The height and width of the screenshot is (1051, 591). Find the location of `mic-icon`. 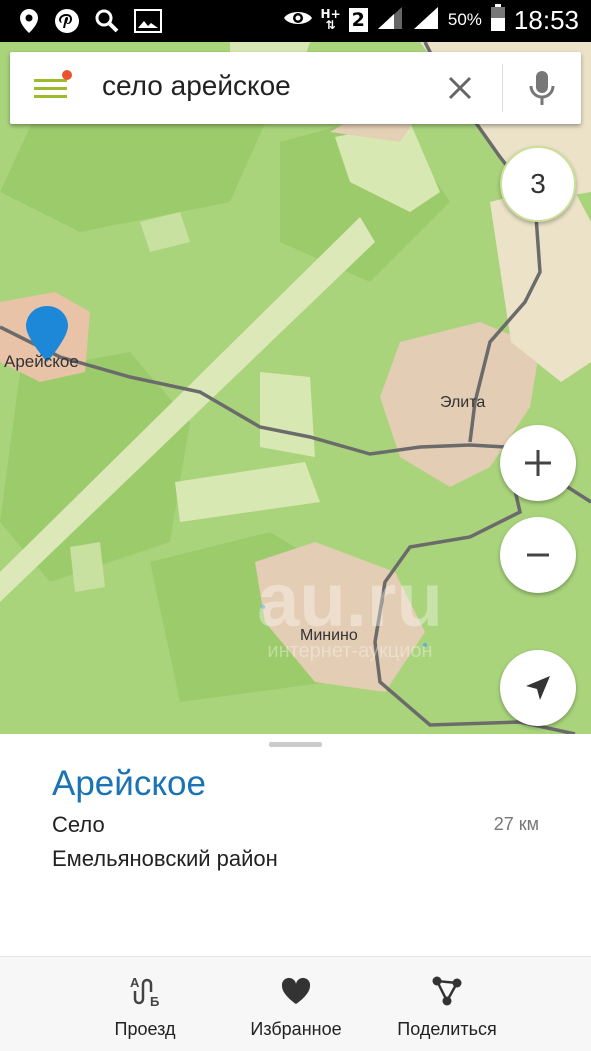

mic-icon is located at coordinates (542, 88).